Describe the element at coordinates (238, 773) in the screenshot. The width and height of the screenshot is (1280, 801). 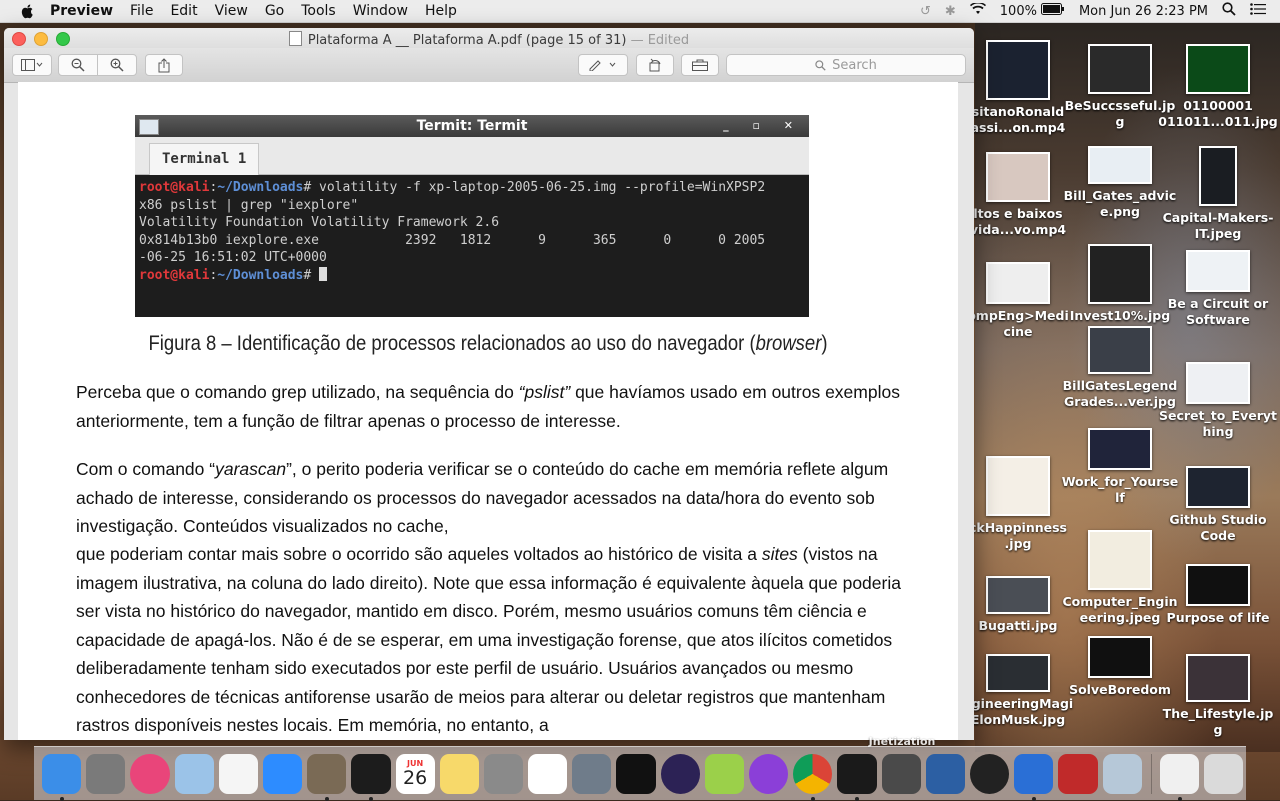
I see `dock-photos-icon` at that location.